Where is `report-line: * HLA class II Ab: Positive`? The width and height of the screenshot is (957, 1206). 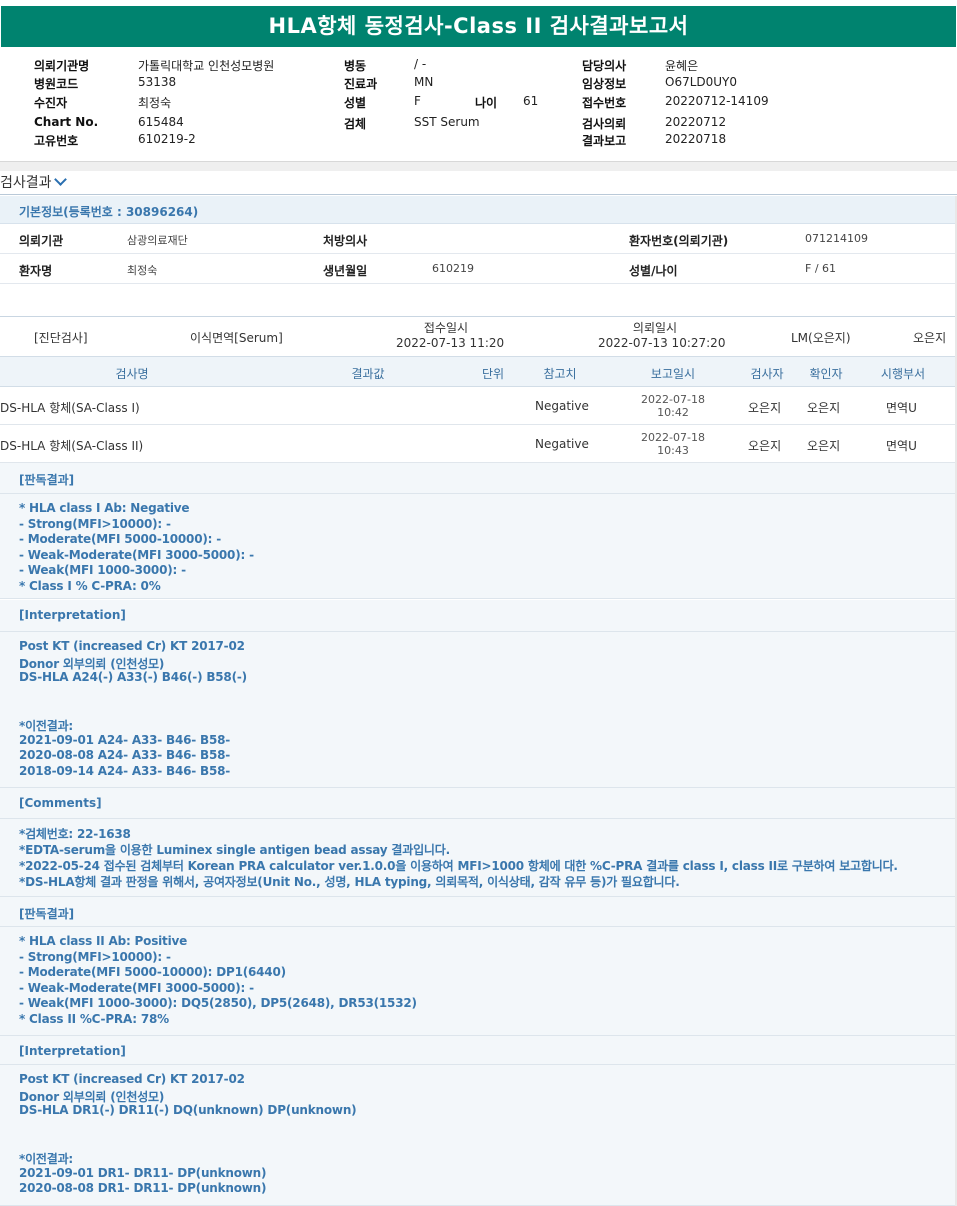 report-line: * HLA class II Ab: Positive is located at coordinates (103, 941).